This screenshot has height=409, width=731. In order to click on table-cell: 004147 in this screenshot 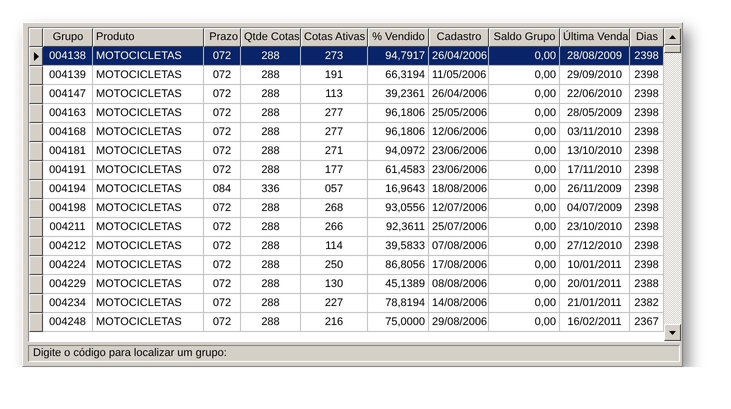, I will do `click(68, 94)`.